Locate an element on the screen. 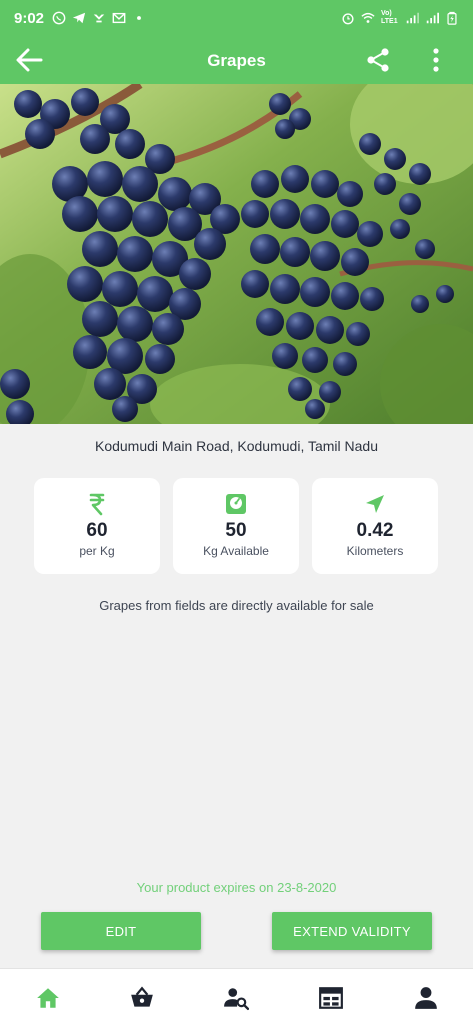 This screenshot has height=1024, width=473. price-card: 60 per Kg is located at coordinates (97, 526).